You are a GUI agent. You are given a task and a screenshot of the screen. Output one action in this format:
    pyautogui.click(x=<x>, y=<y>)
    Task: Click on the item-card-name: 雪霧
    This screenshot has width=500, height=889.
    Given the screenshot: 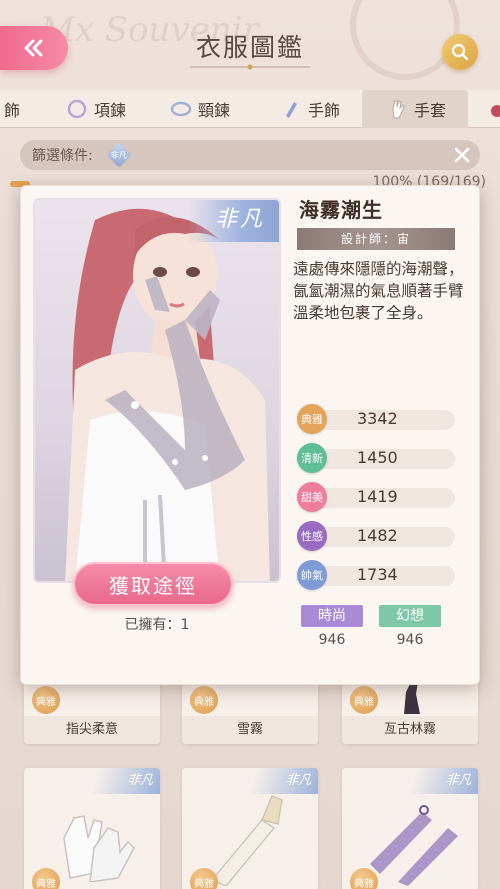 What is the action you would take?
    pyautogui.click(x=250, y=730)
    